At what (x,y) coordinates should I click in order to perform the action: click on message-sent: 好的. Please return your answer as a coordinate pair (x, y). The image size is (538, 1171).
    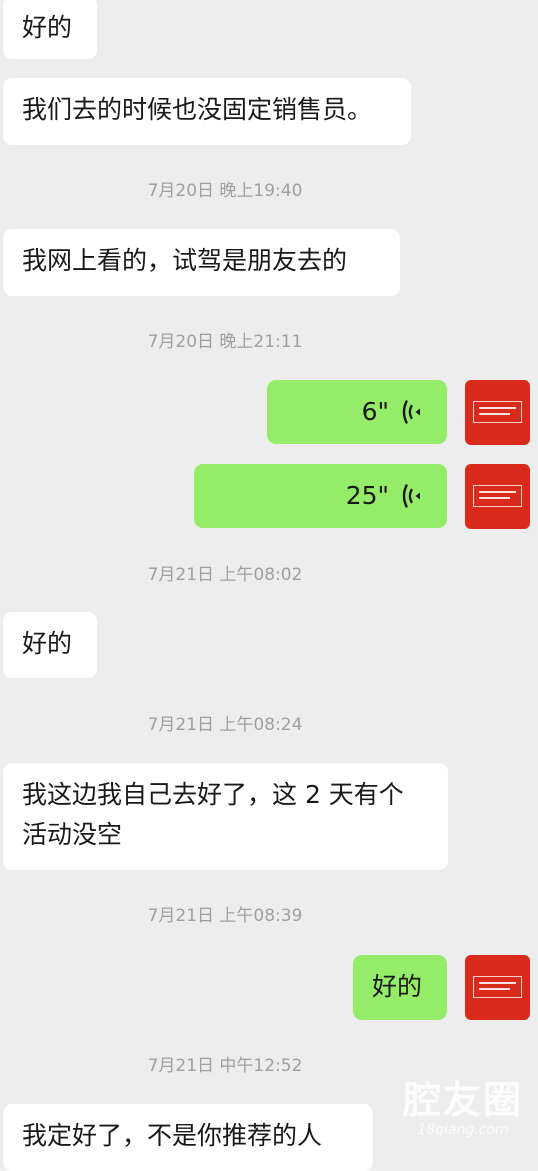
    Looking at the image, I should click on (400, 987).